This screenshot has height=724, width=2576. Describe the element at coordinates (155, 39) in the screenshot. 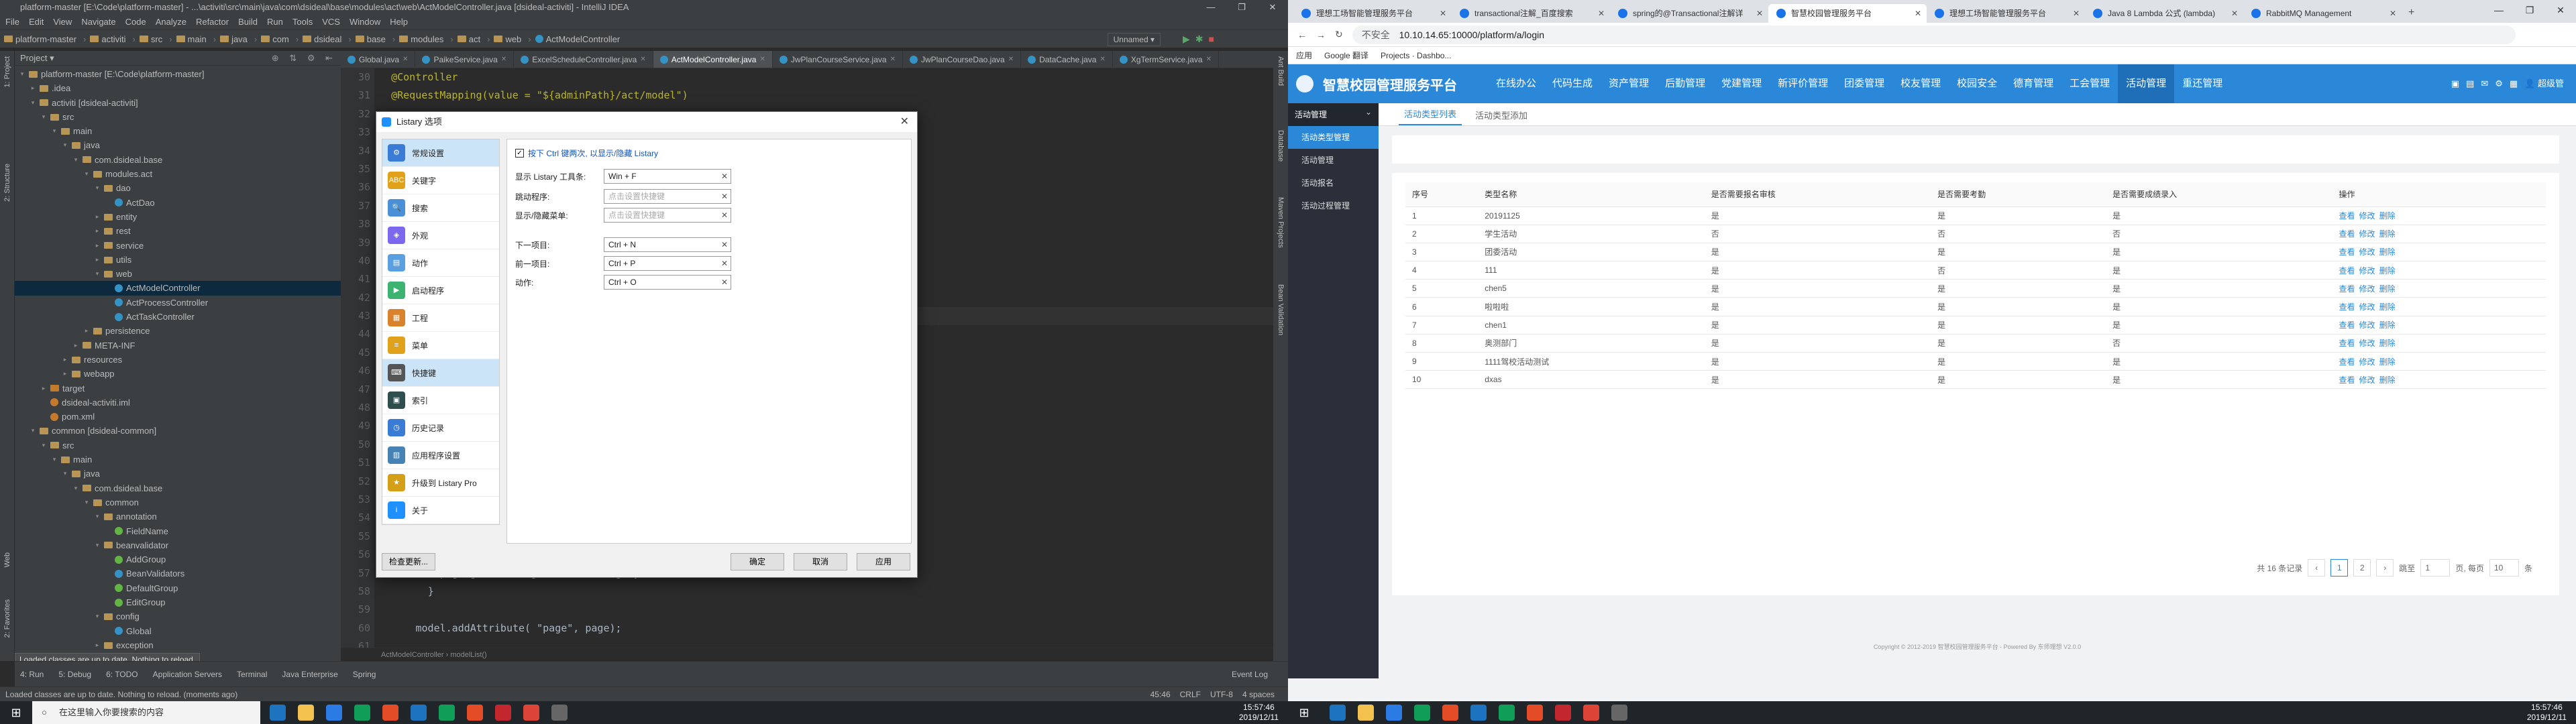

I see `breadcrumb-item: src` at that location.